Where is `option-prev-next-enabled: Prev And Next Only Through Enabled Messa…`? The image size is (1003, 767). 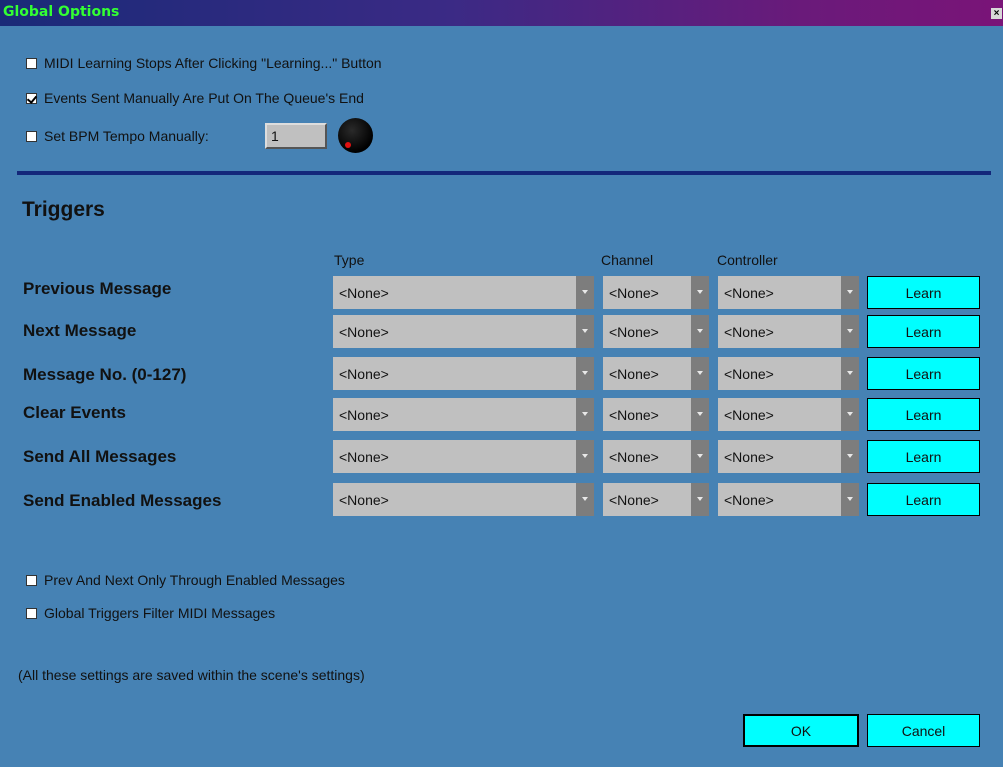
option-prev-next-enabled: Prev And Next Only Through Enabled Messa… is located at coordinates (185, 580).